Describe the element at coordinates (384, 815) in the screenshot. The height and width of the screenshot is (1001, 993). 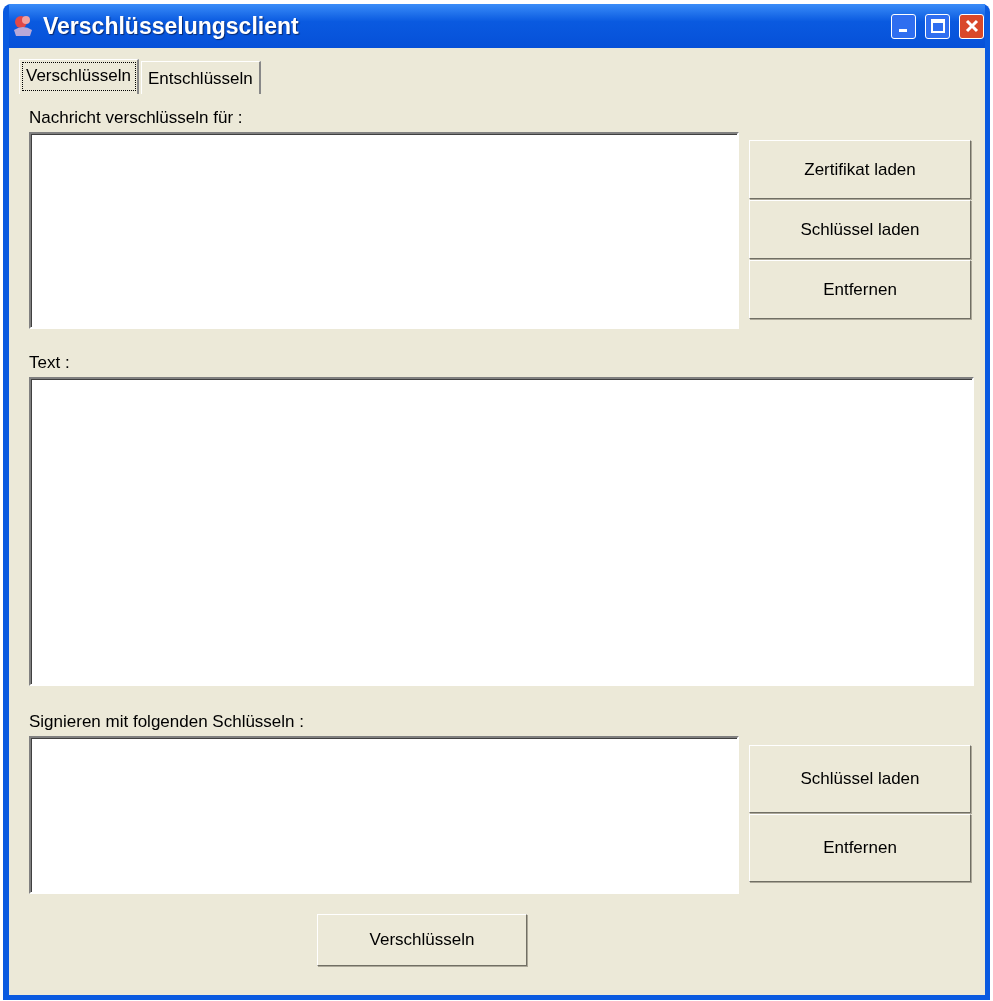
I see `signers-list` at that location.